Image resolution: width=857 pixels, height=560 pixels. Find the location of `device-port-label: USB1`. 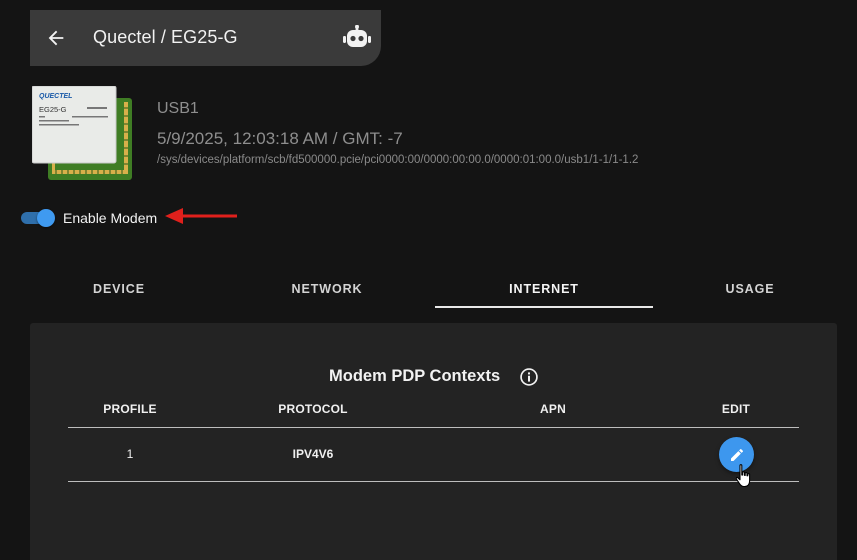

device-port-label: USB1 is located at coordinates (178, 108).